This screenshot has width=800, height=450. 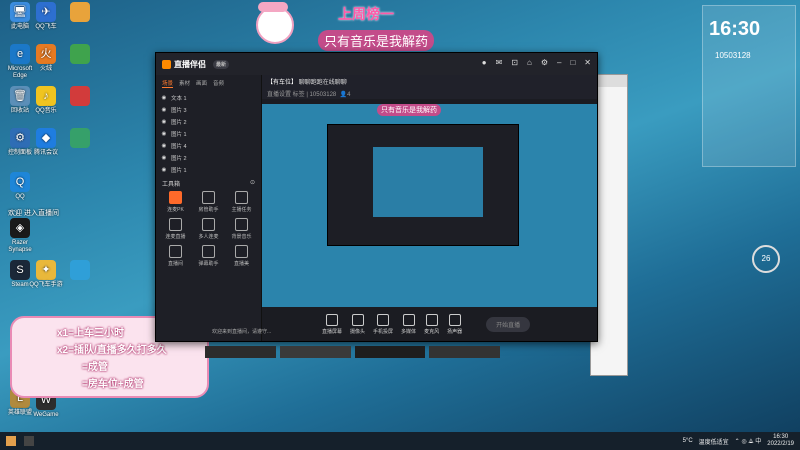 What do you see at coordinates (218, 83) in the screenshot?
I see `tab-3: 音频` at bounding box center [218, 83].